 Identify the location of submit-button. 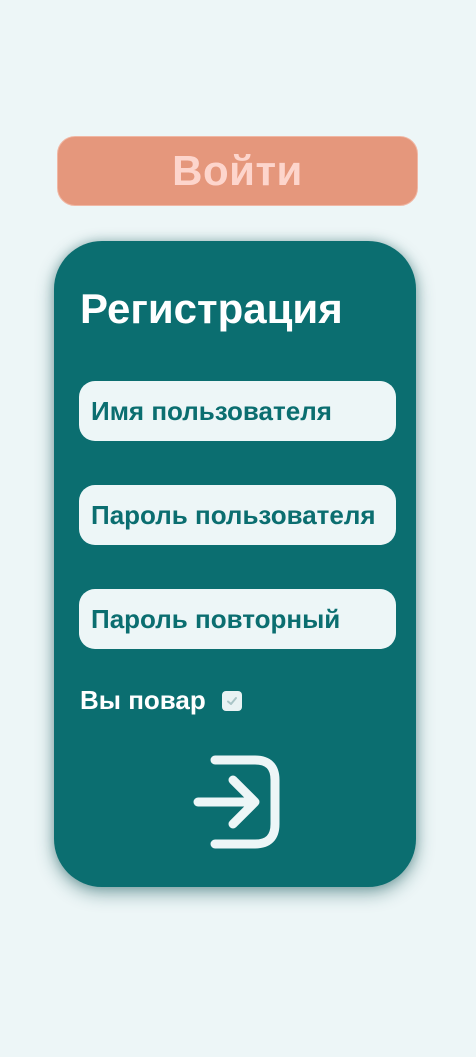
(238, 801).